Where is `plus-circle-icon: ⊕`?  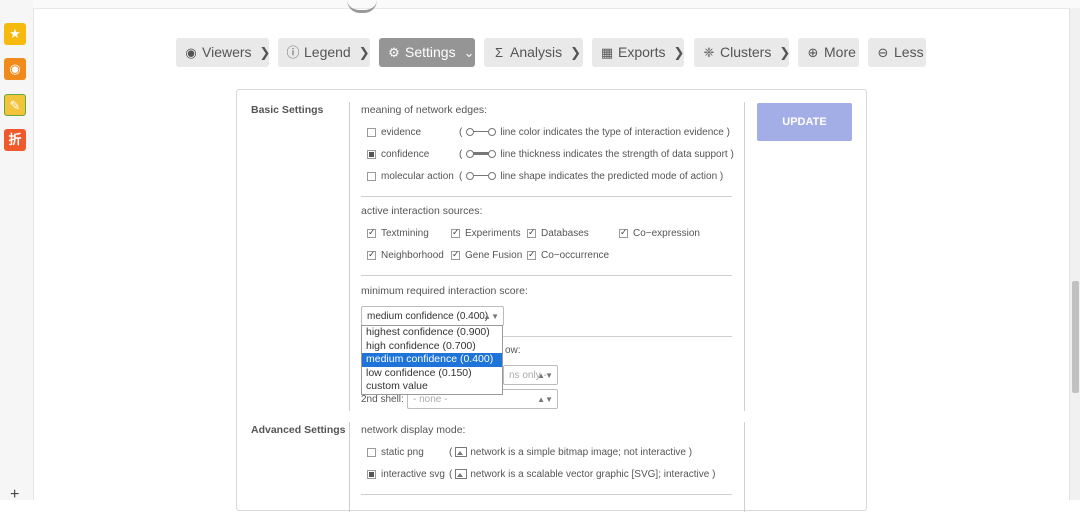
plus-circle-icon: ⊕ is located at coordinates (813, 52).